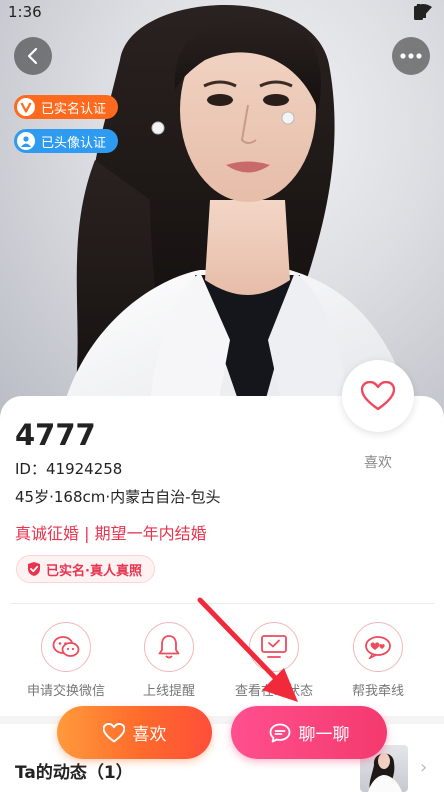 Image resolution: width=444 pixels, height=792 pixels. I want to click on profile-id: ID：41924258, so click(68, 468).